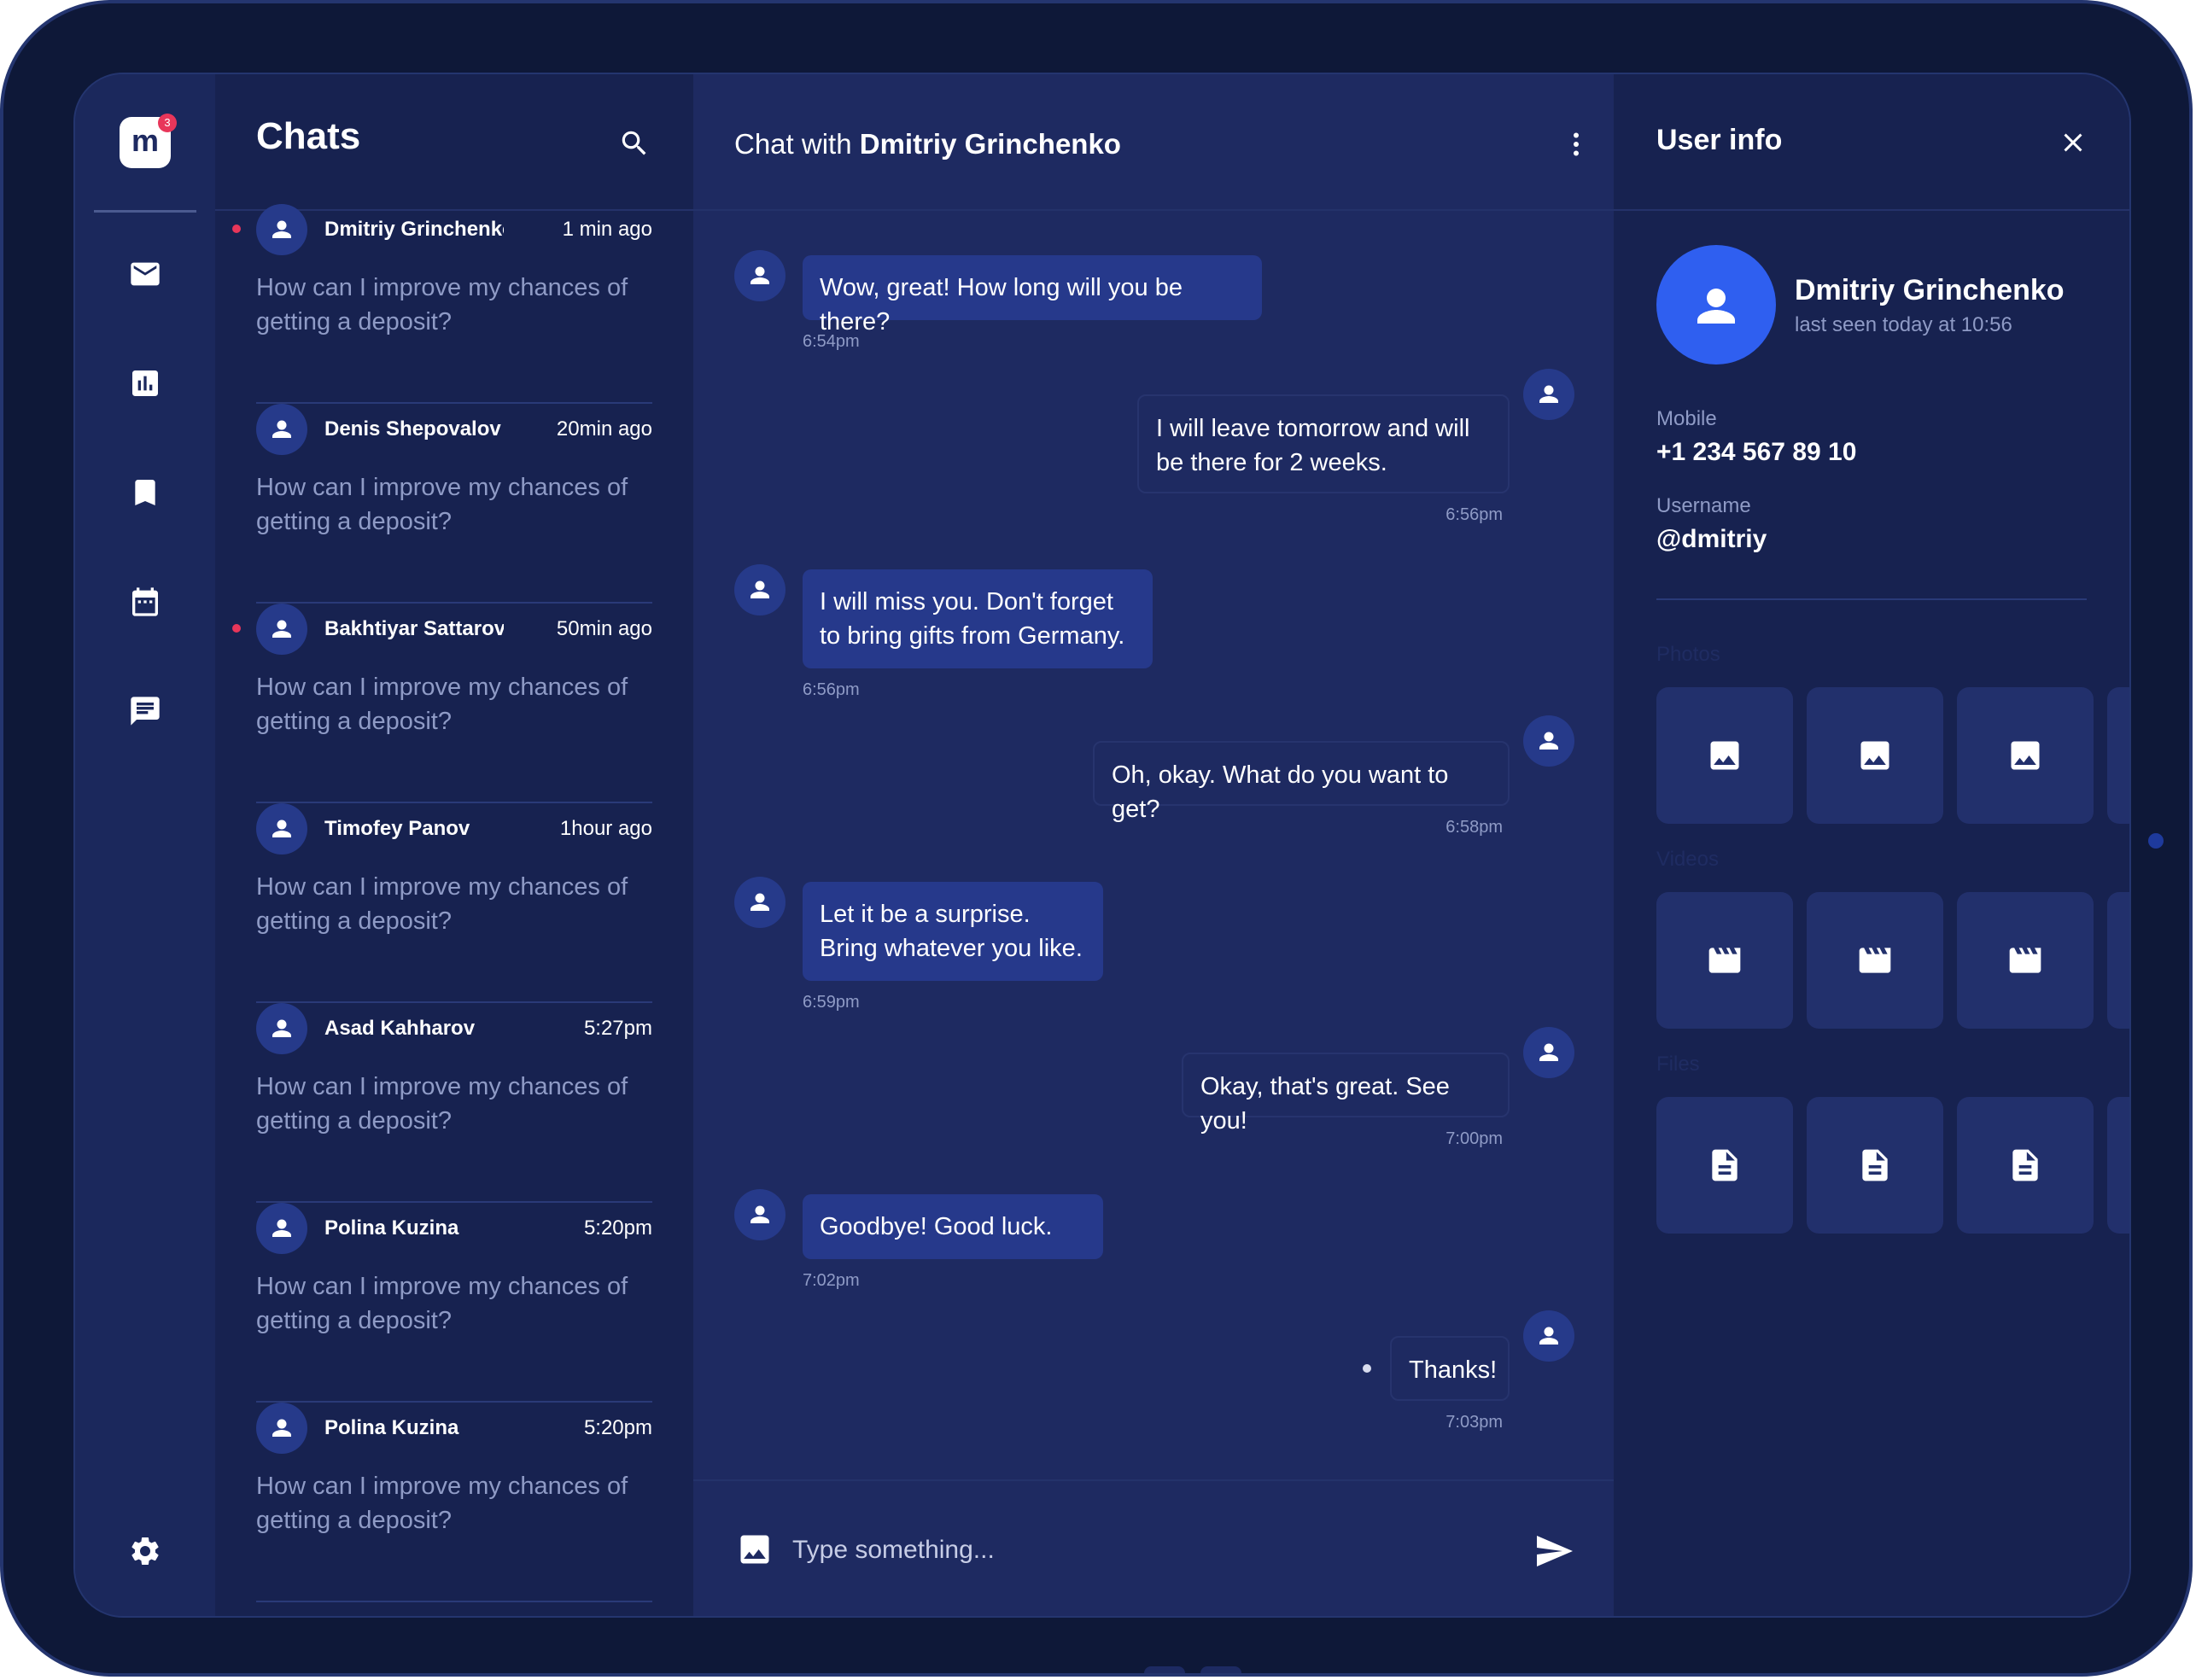 The height and width of the screenshot is (1680, 2196). Describe the element at coordinates (145, 211) in the screenshot. I see `nav-active-indicator` at that location.